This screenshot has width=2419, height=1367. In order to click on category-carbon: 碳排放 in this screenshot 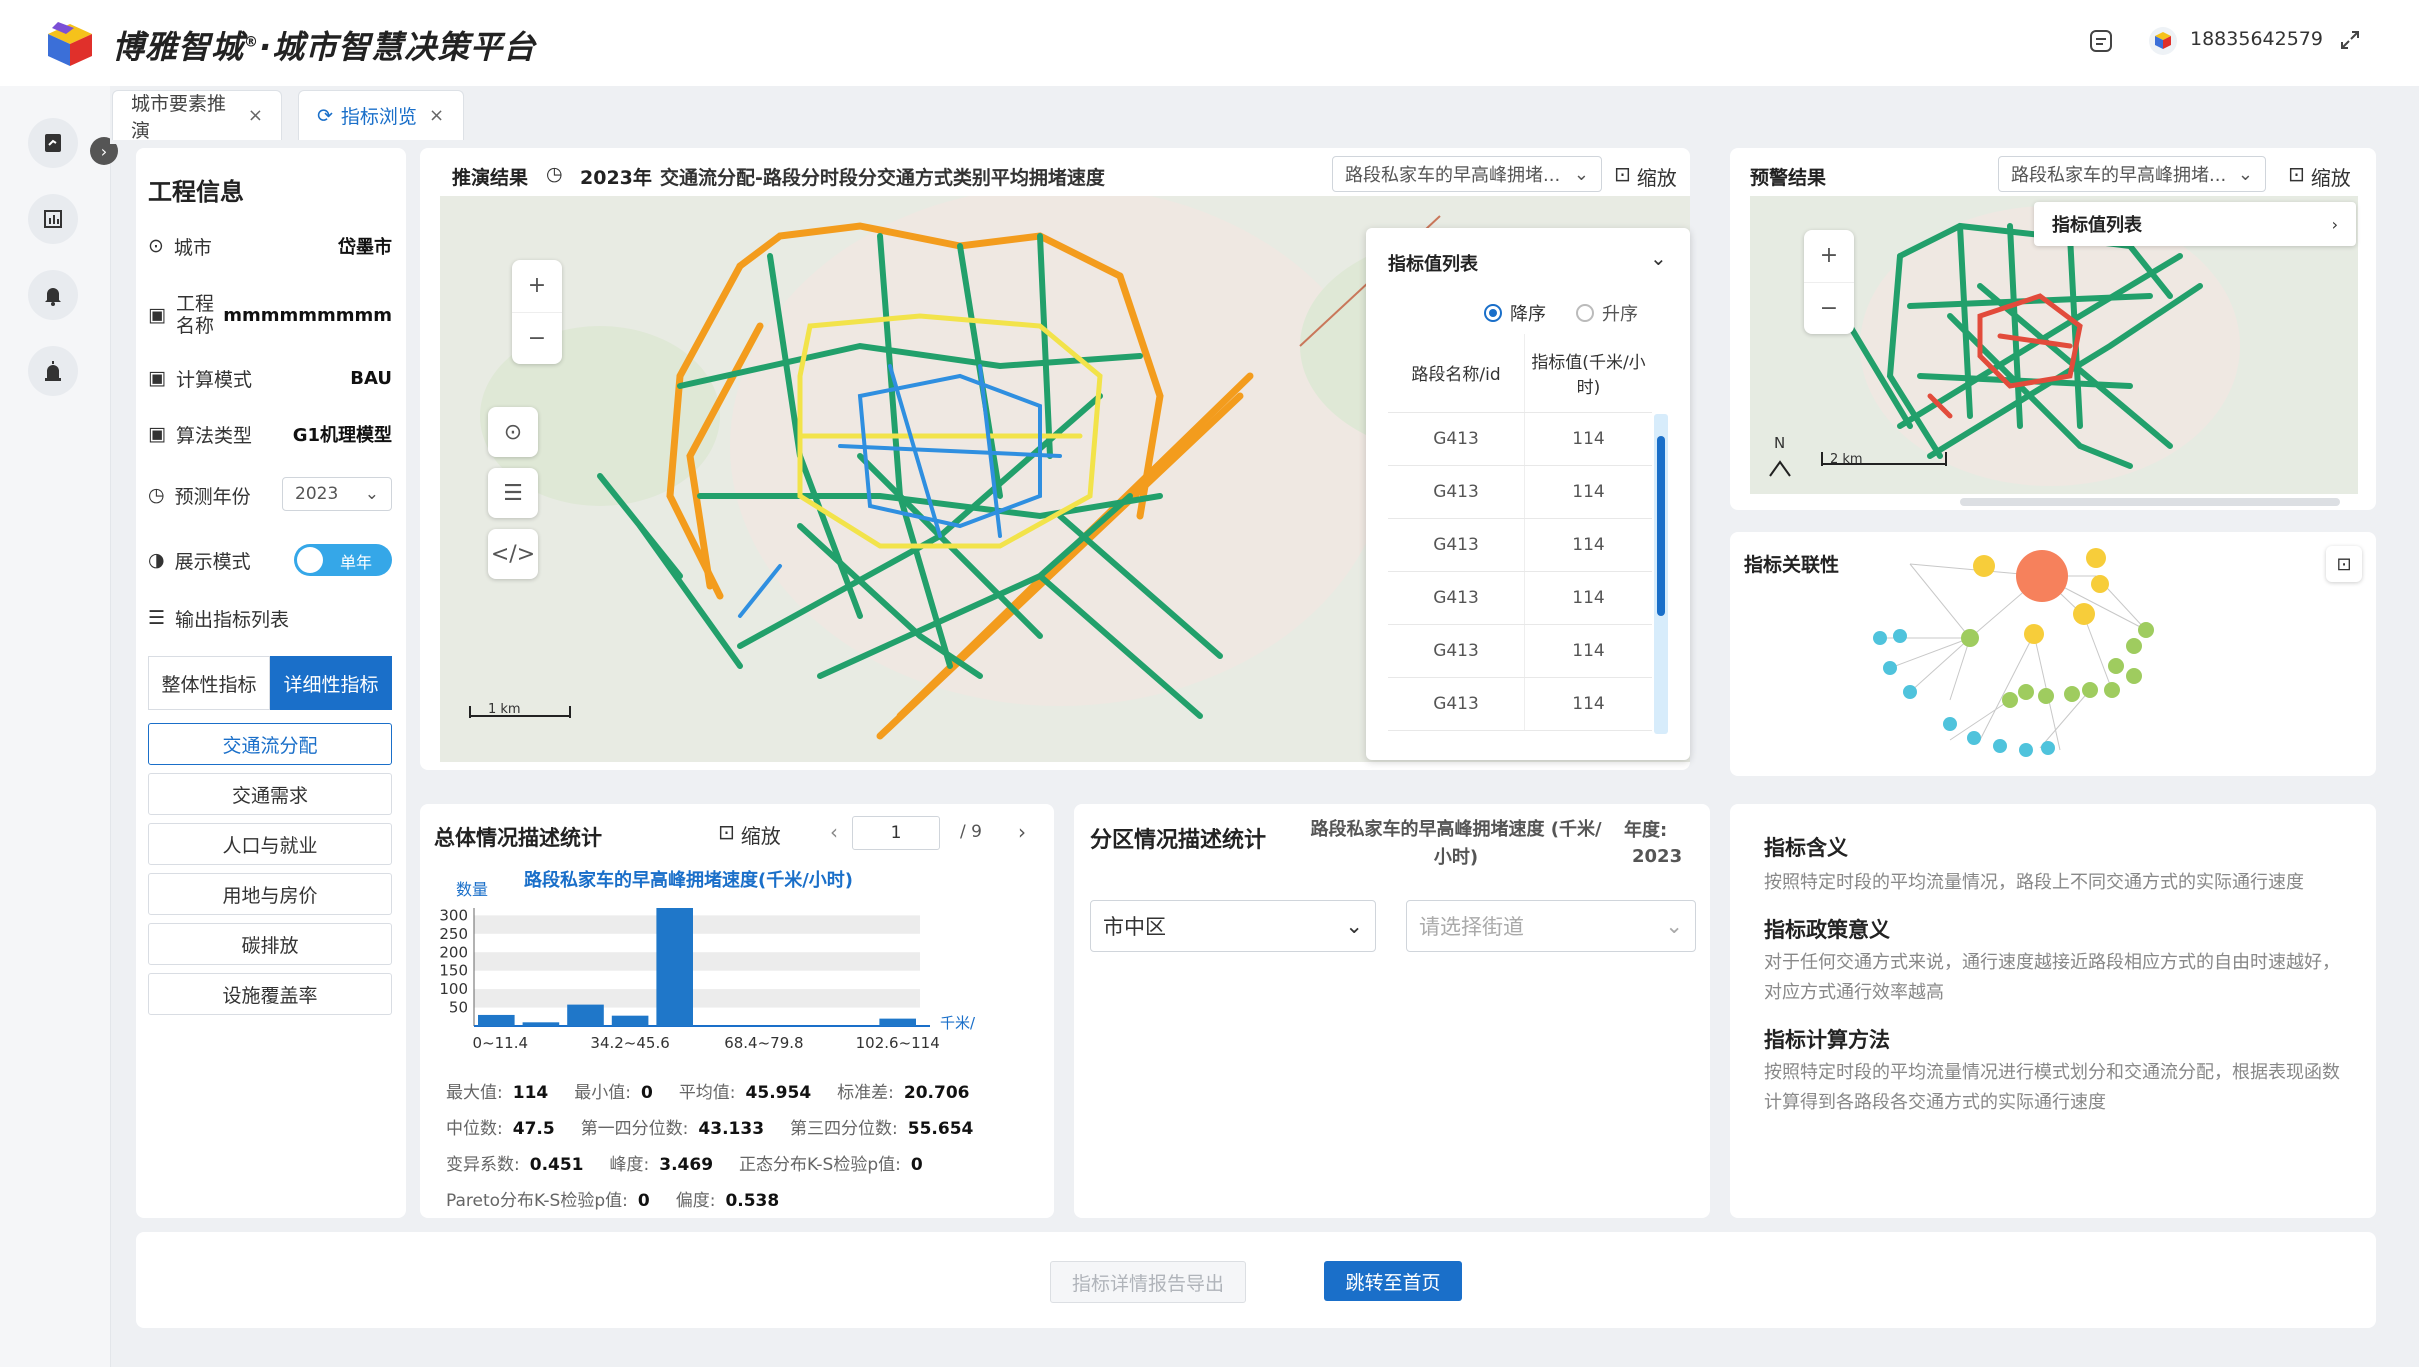, I will do `click(270, 944)`.